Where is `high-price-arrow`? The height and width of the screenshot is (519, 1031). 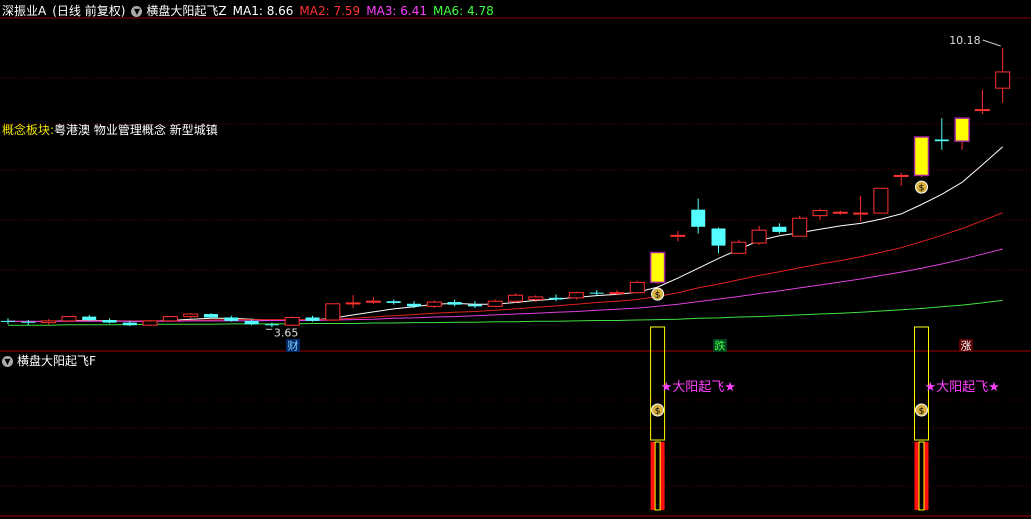
high-price-arrow is located at coordinates (991, 43).